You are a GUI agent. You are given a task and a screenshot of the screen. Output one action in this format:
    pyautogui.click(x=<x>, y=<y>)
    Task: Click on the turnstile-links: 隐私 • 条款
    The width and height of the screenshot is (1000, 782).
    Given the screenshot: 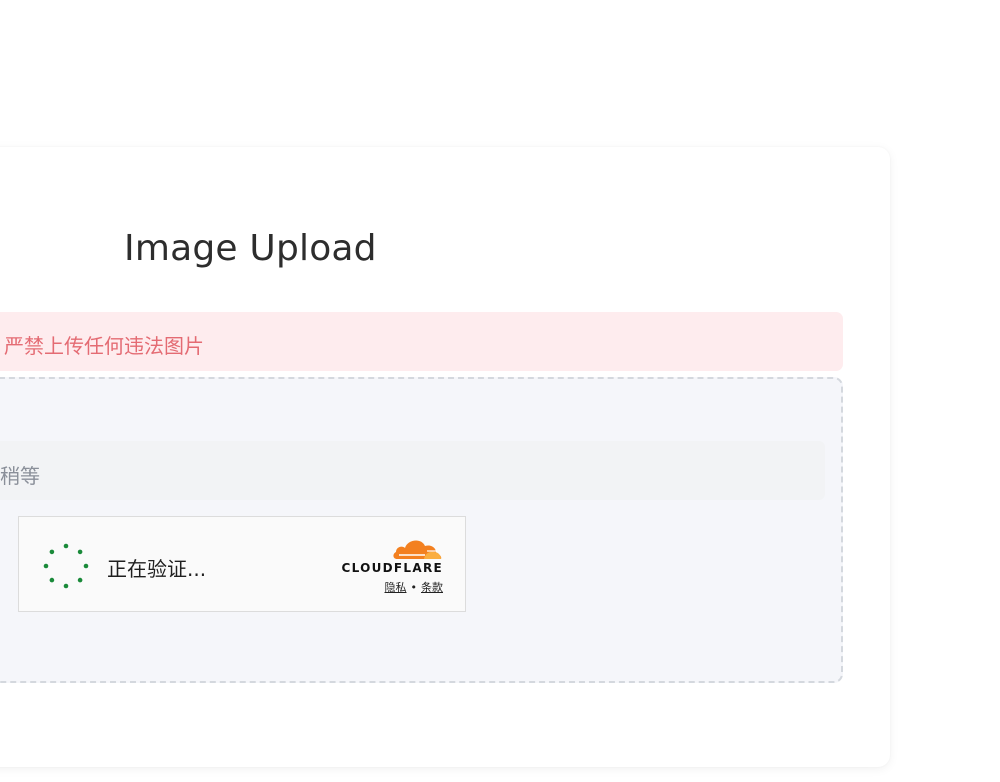 What is the action you would take?
    pyautogui.click(x=414, y=587)
    